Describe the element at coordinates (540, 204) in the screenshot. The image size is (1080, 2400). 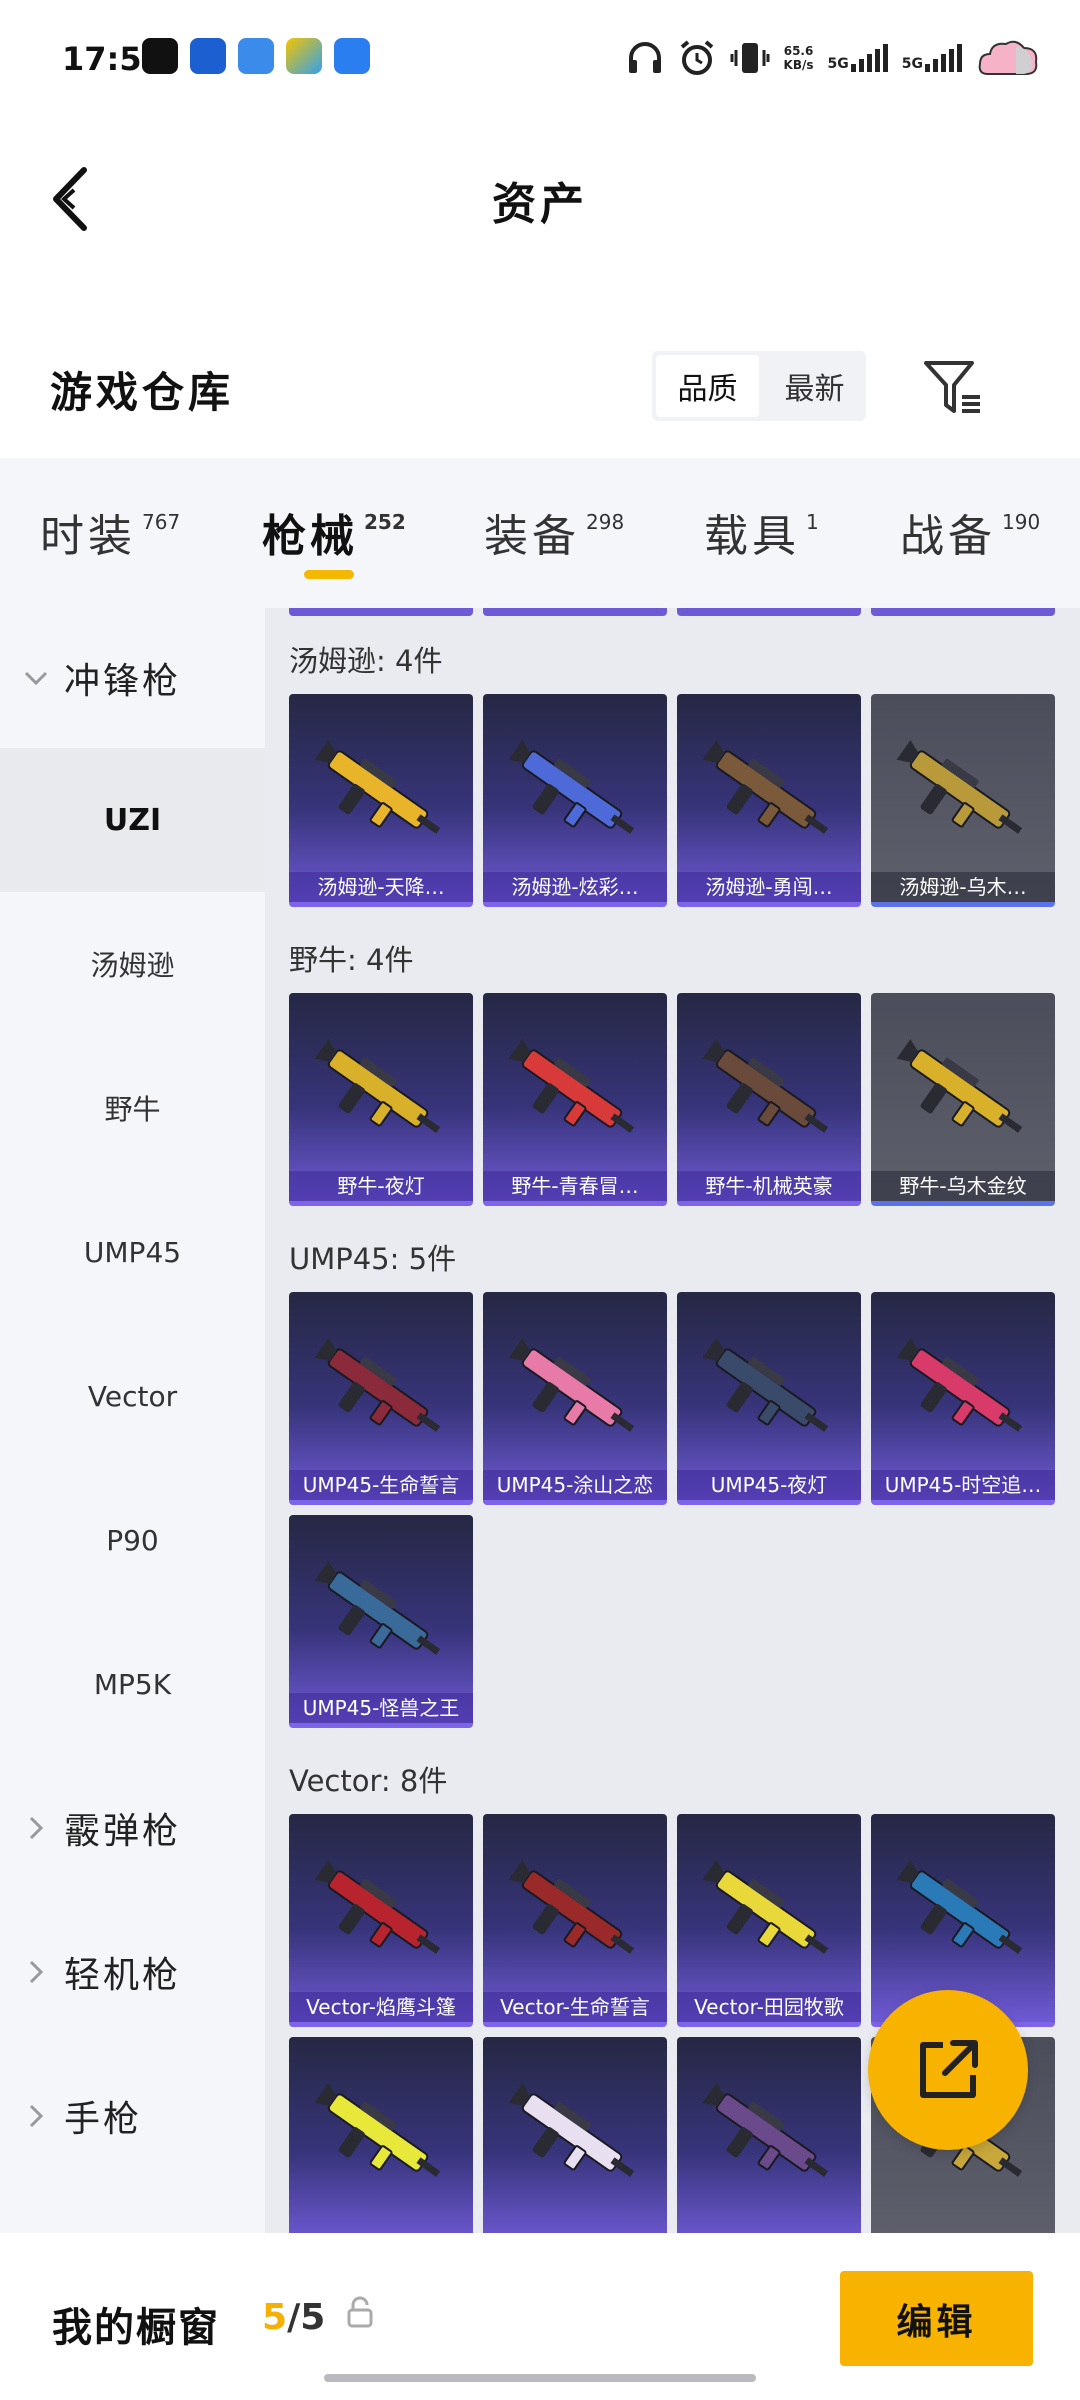
I see `page-title: 资产` at that location.